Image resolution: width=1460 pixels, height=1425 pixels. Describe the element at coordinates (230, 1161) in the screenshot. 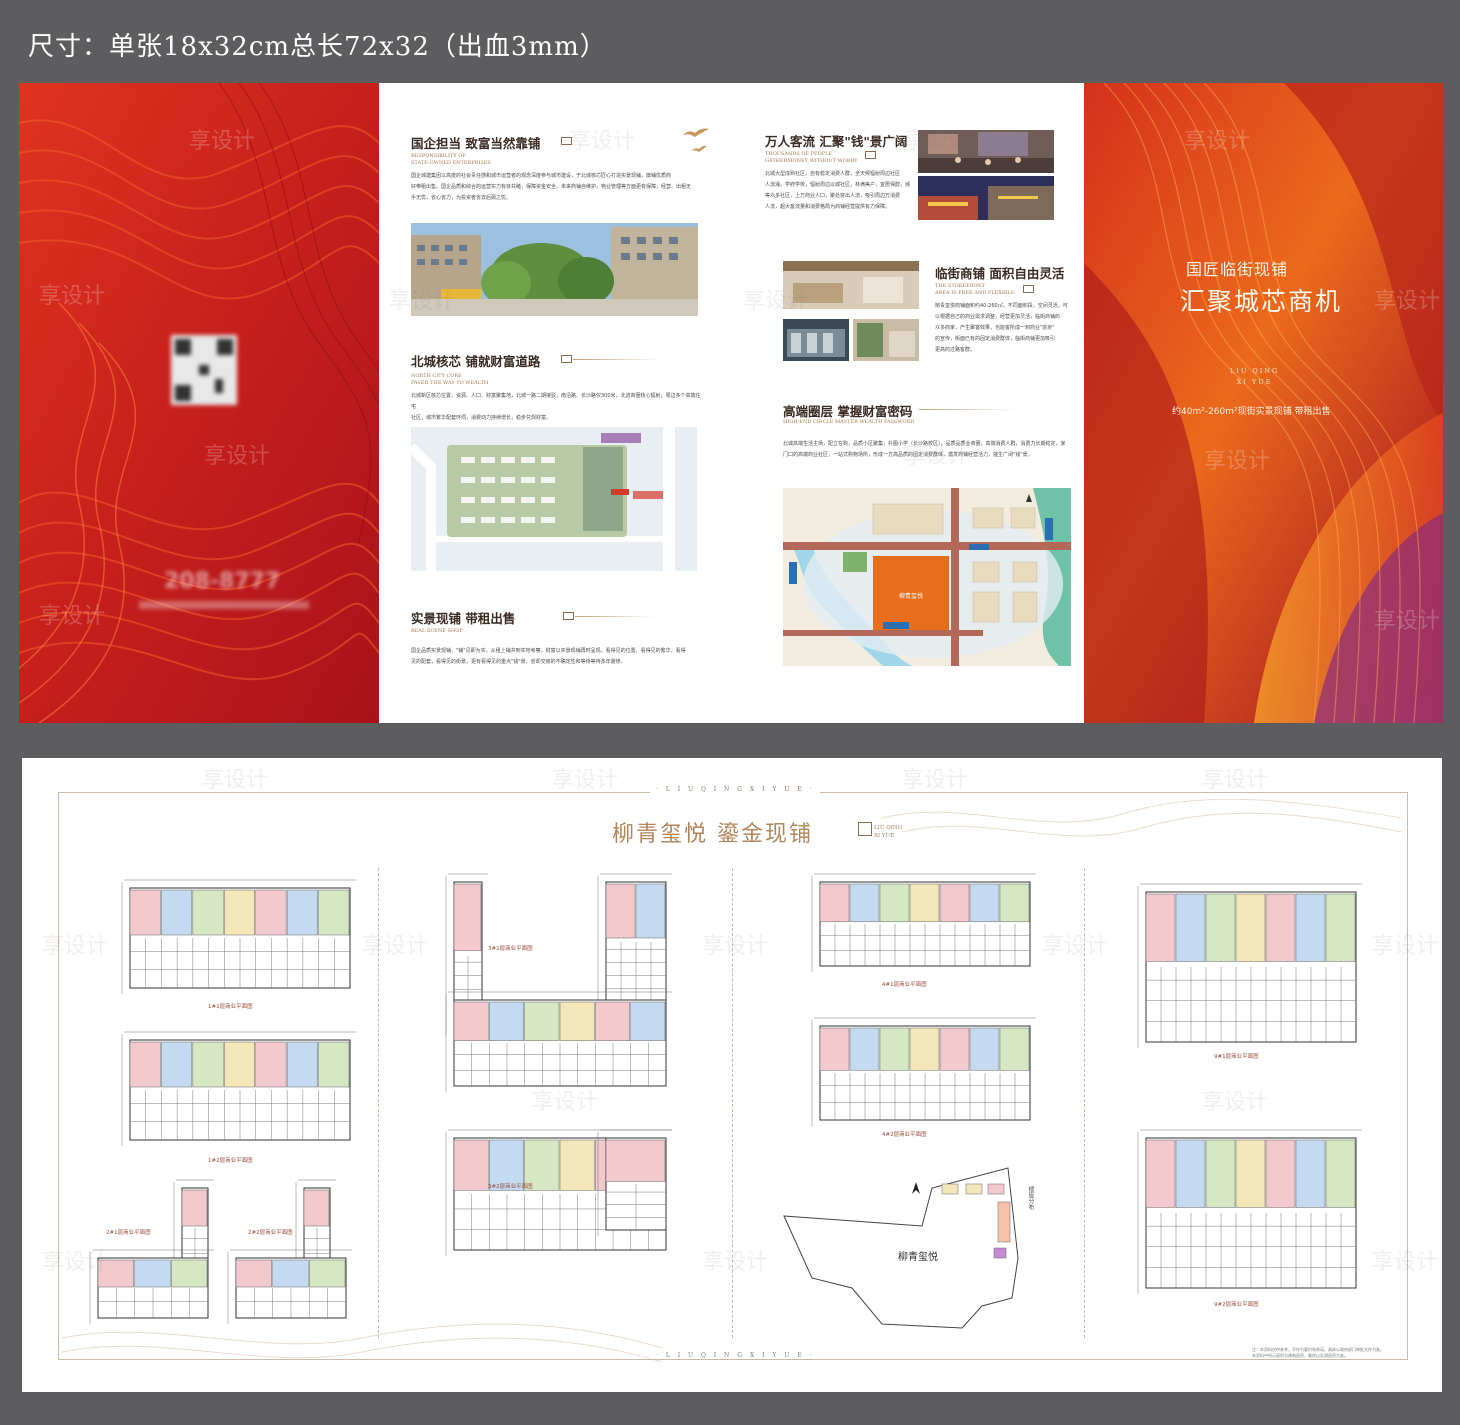

I see `plan-label: 1#2层商业平面图` at that location.